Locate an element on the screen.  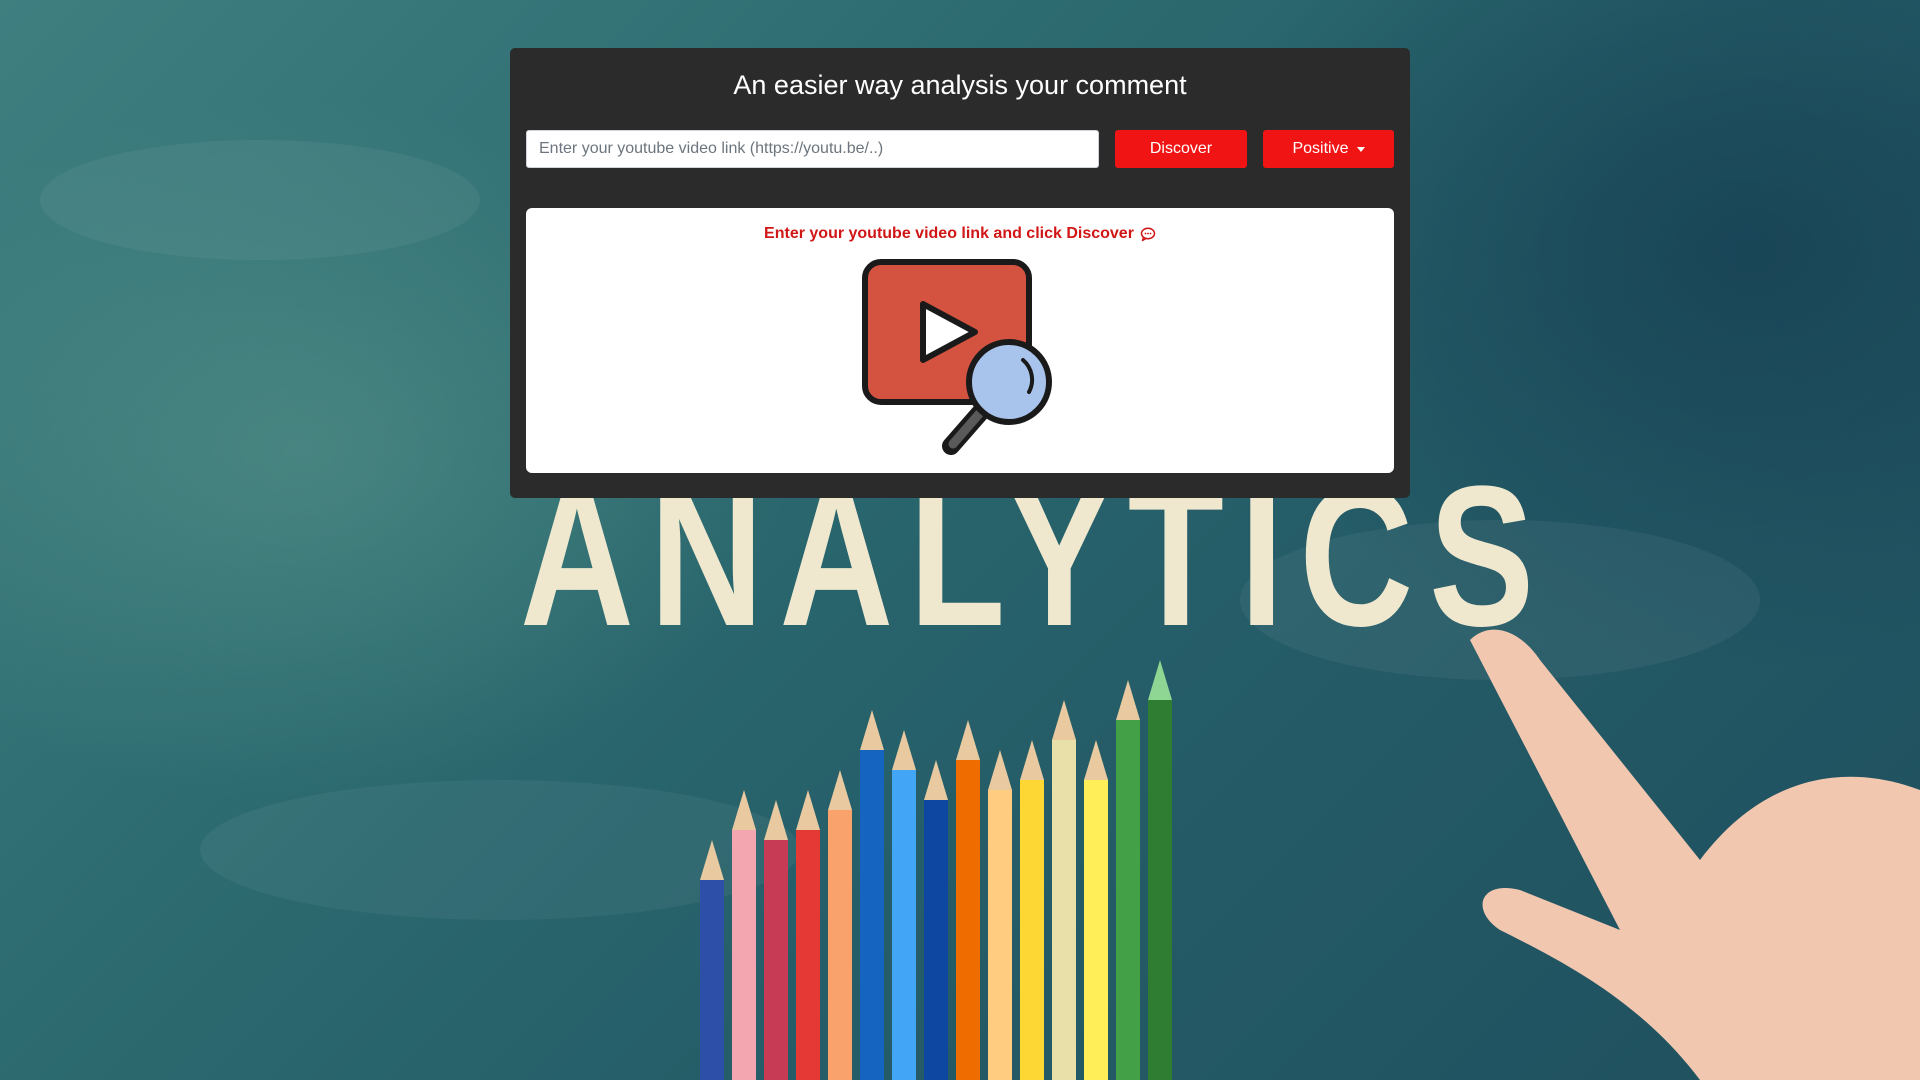
sentiment-dropdown-button: Positive is located at coordinates (1328, 149).